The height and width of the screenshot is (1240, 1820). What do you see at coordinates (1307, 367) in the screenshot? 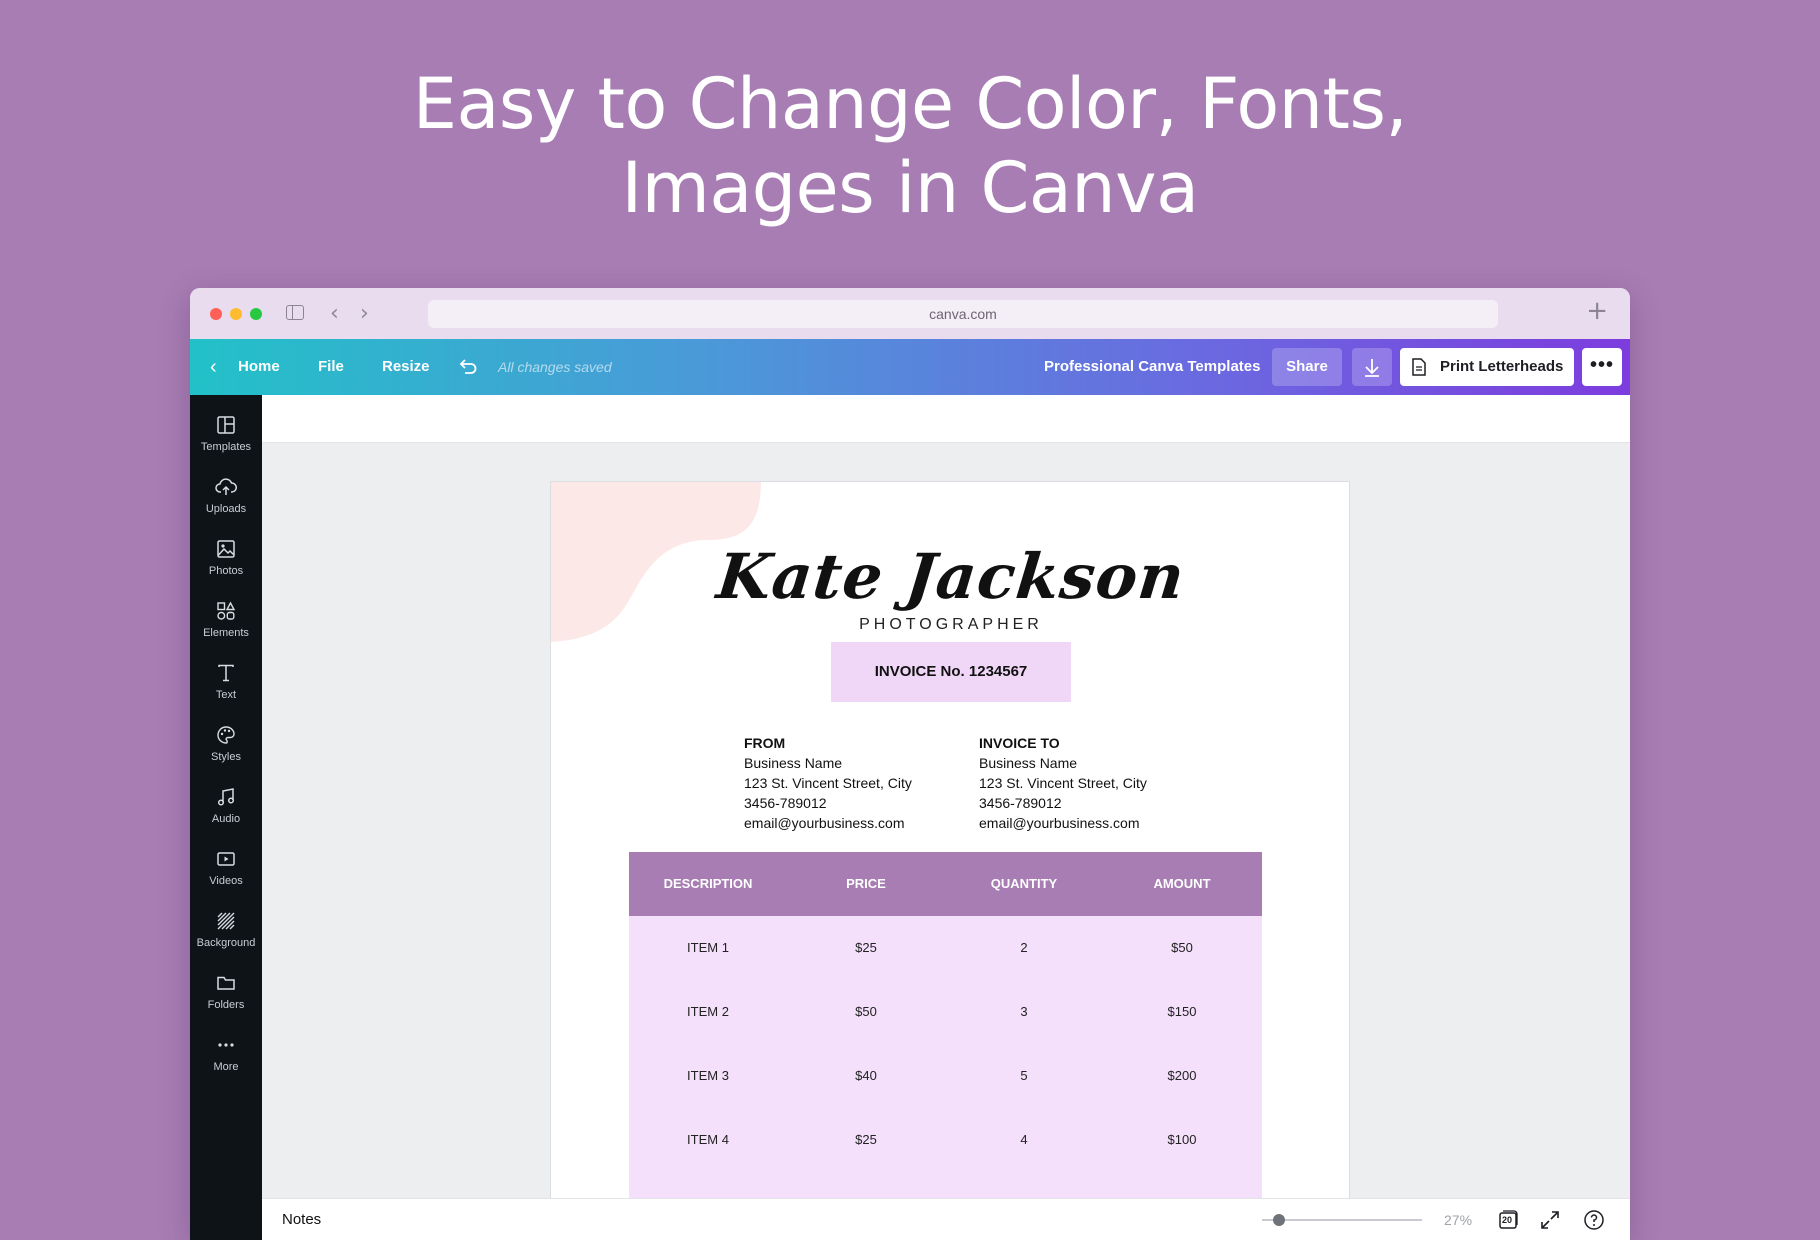
I see `share-button: Share` at bounding box center [1307, 367].